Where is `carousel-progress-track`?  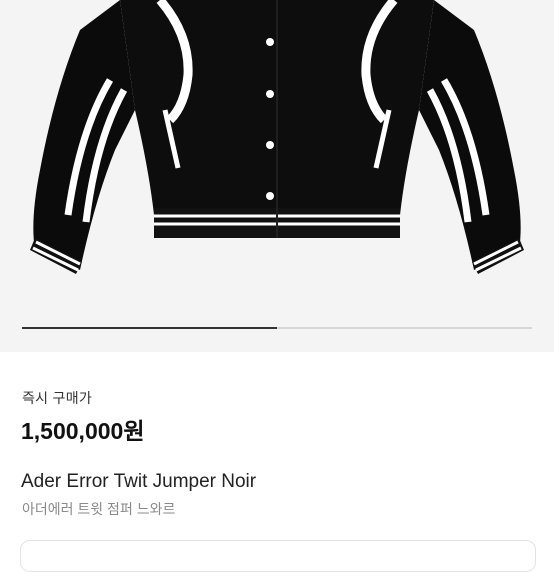
carousel-progress-track is located at coordinates (277, 328).